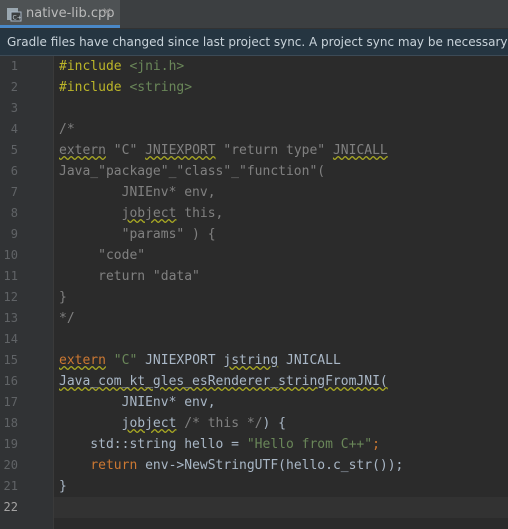  I want to click on code-line-17: JNIEnv* env,, so click(137, 402).